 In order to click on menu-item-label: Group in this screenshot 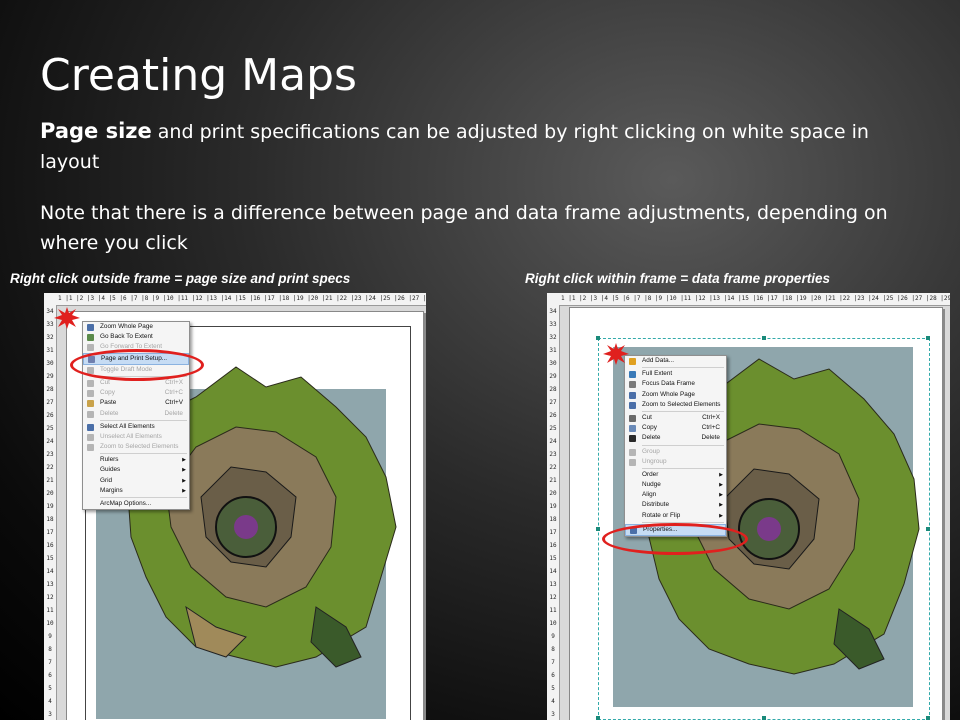, I will do `click(651, 451)`.